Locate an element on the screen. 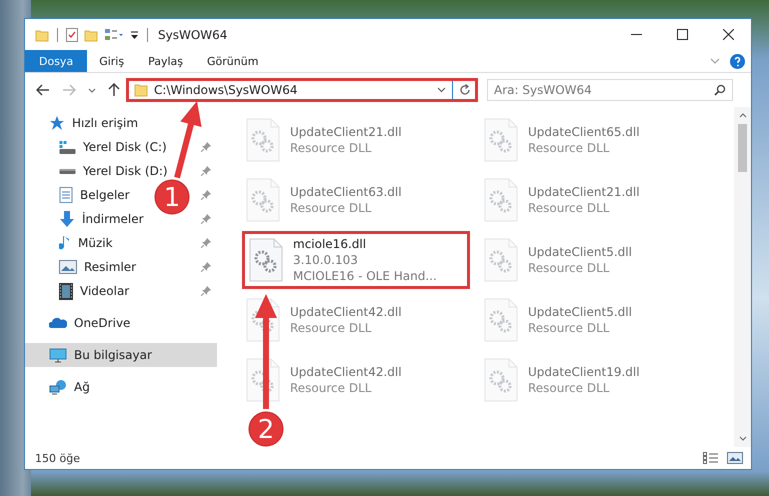 The height and width of the screenshot is (496, 769). close-icon is located at coordinates (728, 34).